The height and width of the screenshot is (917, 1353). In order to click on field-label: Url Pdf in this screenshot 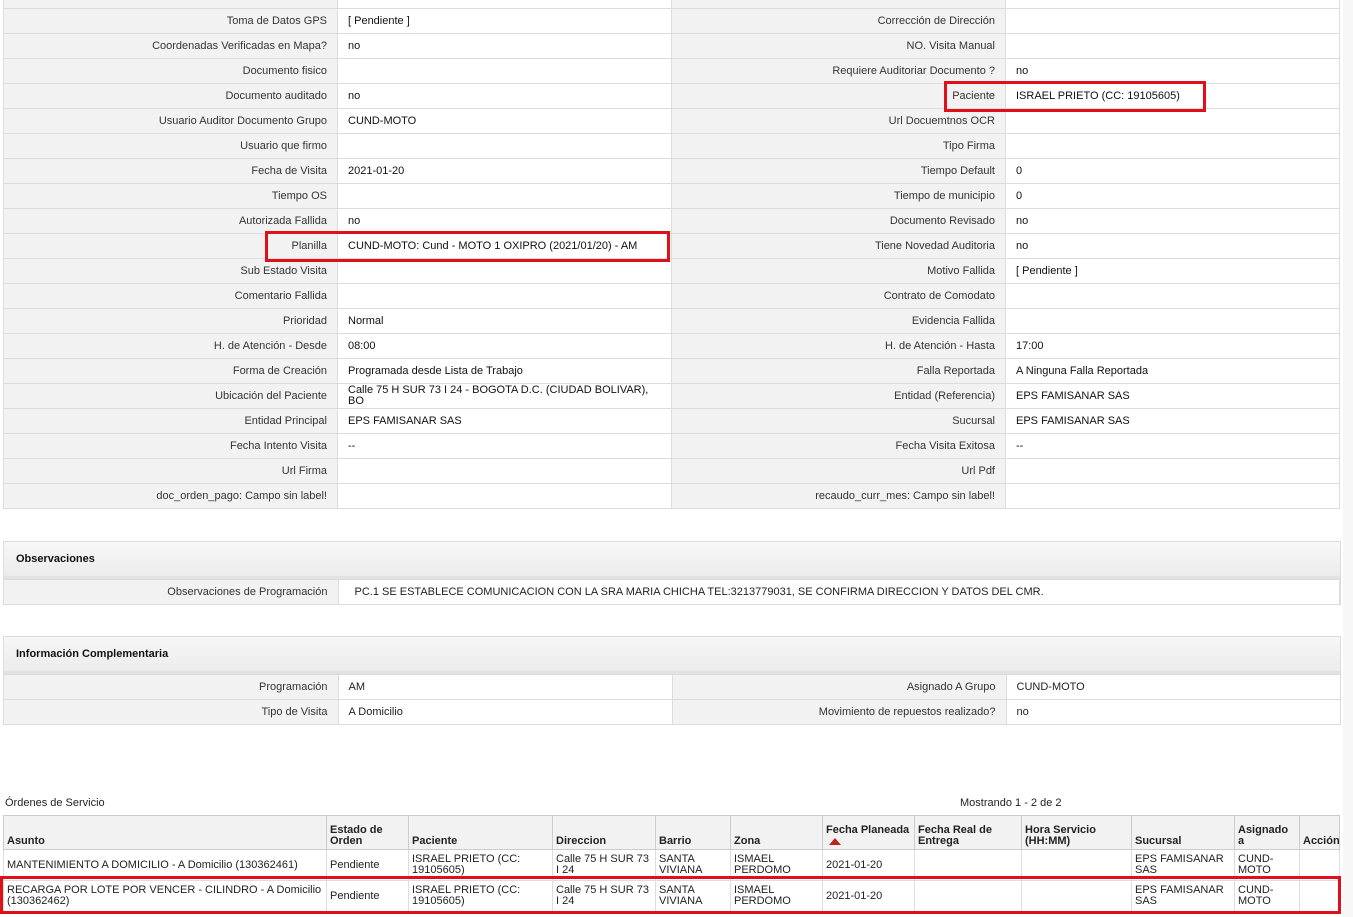, I will do `click(838, 471)`.